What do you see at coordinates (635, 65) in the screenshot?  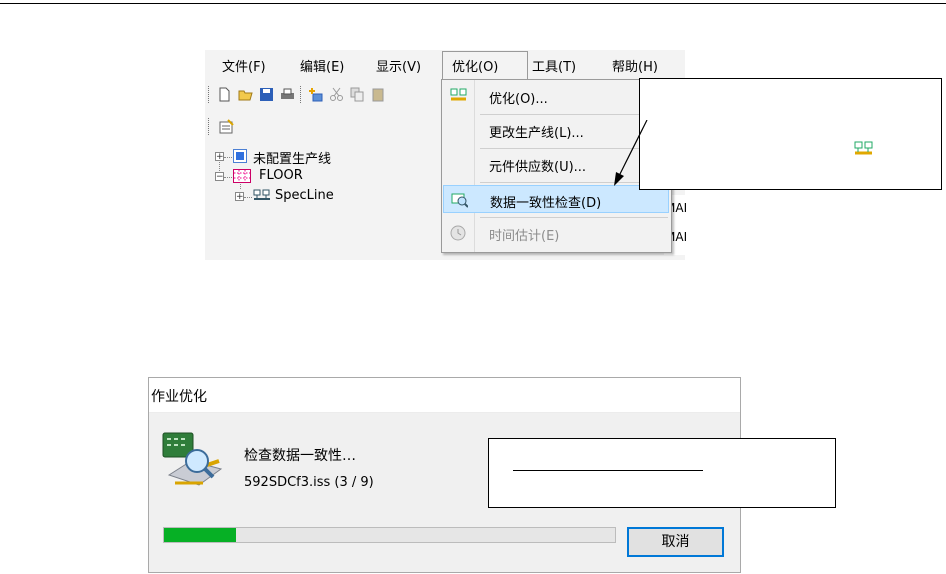 I see `menu-help: 帮助(H)` at bounding box center [635, 65].